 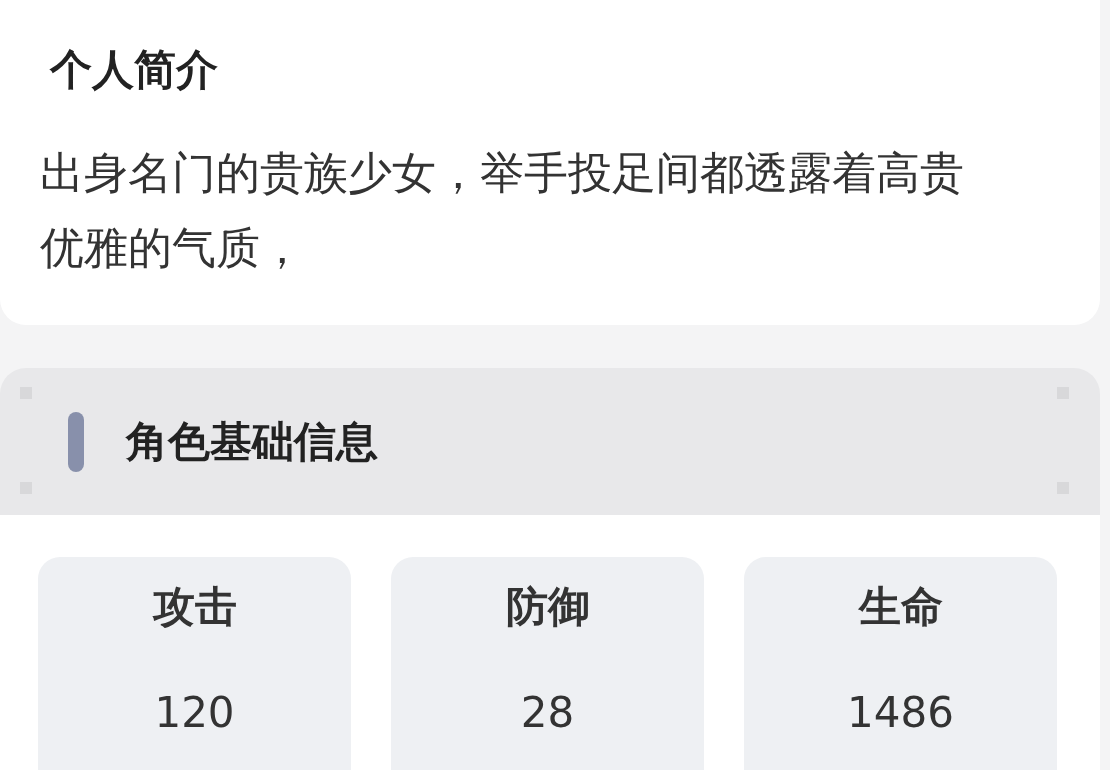 I want to click on stat-label: 防御, so click(x=547, y=607).